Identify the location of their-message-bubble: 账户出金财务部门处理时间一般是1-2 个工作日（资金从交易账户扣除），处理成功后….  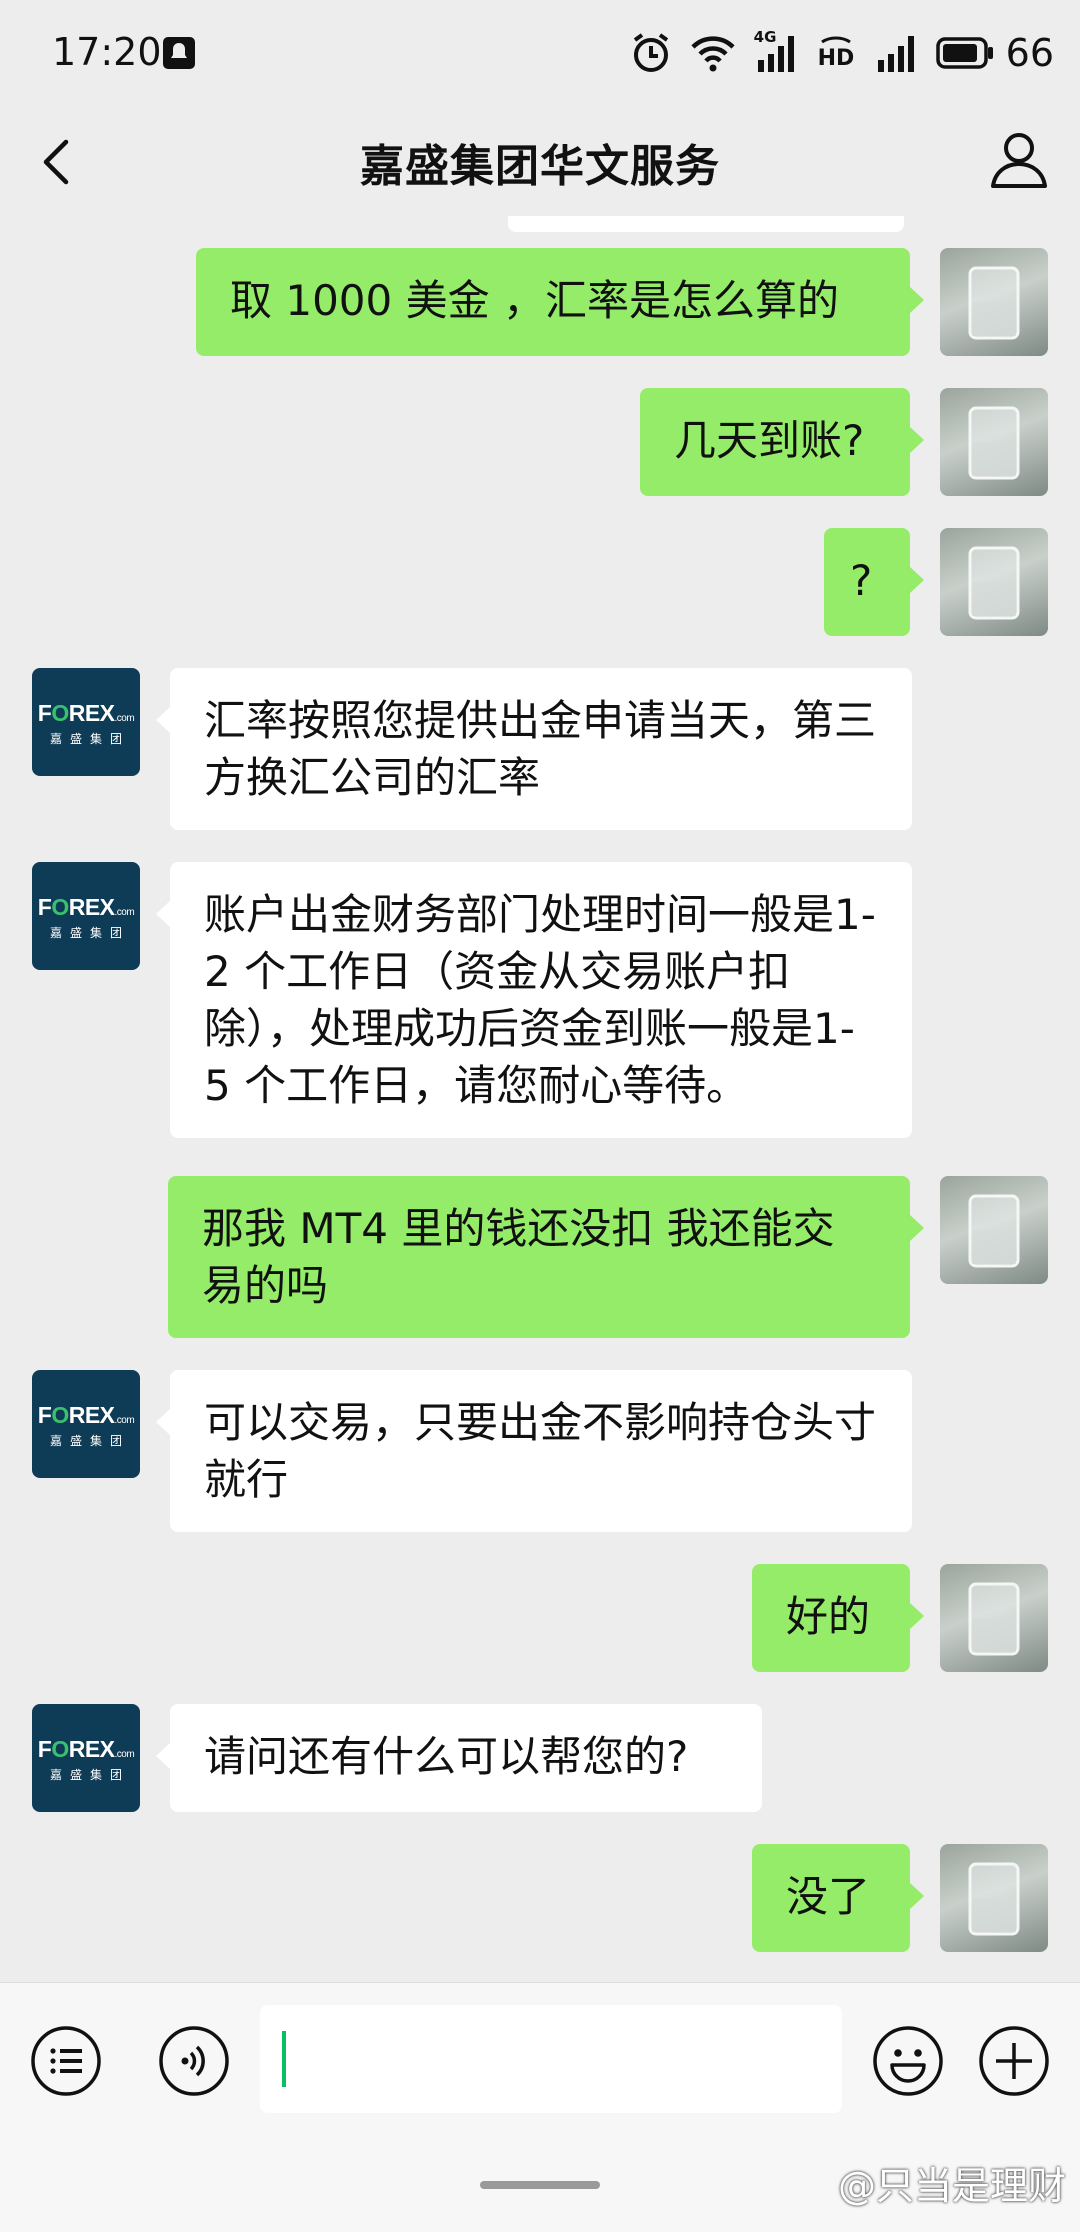
(534, 1000).